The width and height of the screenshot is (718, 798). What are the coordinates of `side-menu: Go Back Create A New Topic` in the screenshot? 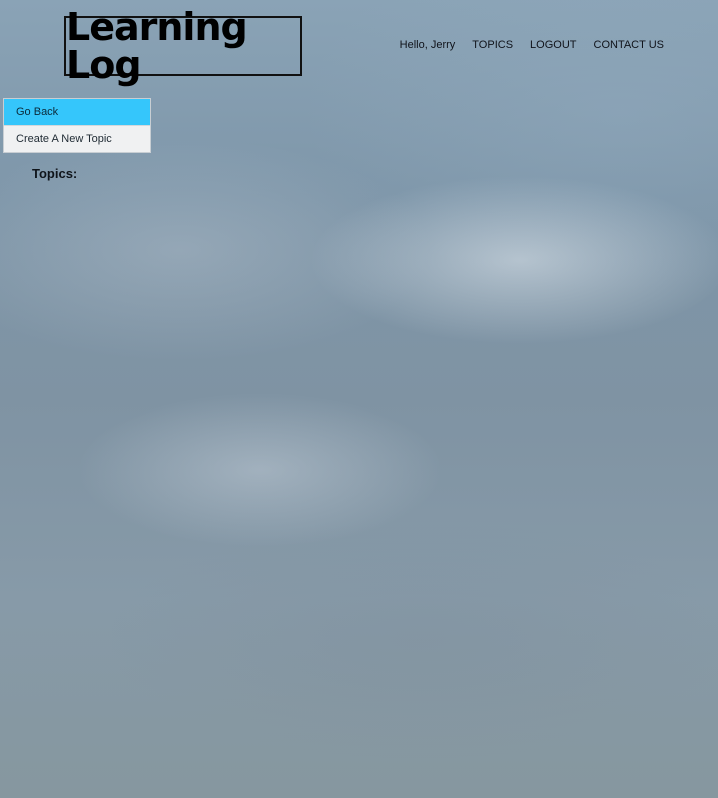 It's located at (77, 125).